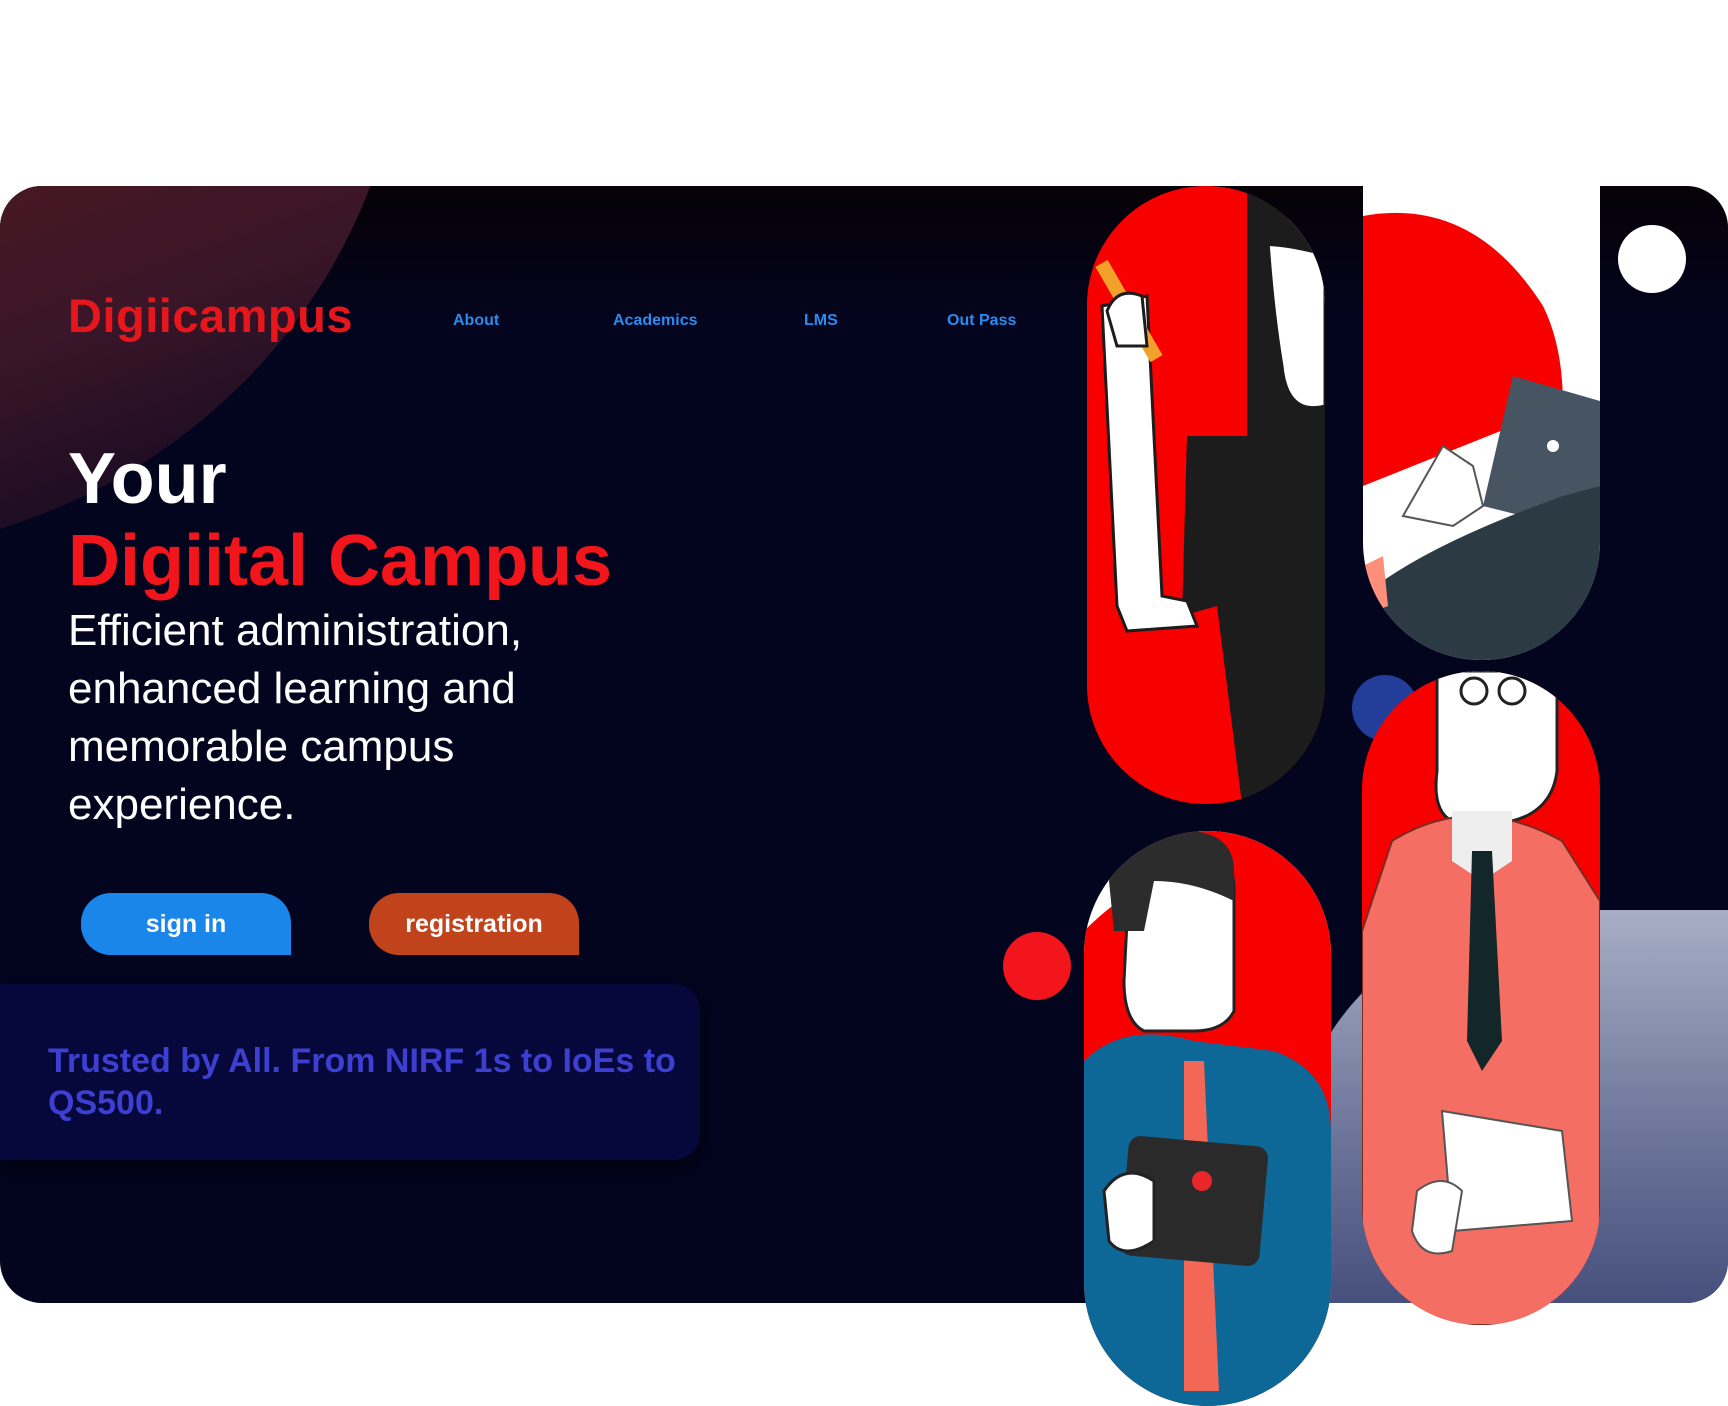 The width and height of the screenshot is (1728, 1406). I want to click on hero-title-line1: Your, so click(147, 479).